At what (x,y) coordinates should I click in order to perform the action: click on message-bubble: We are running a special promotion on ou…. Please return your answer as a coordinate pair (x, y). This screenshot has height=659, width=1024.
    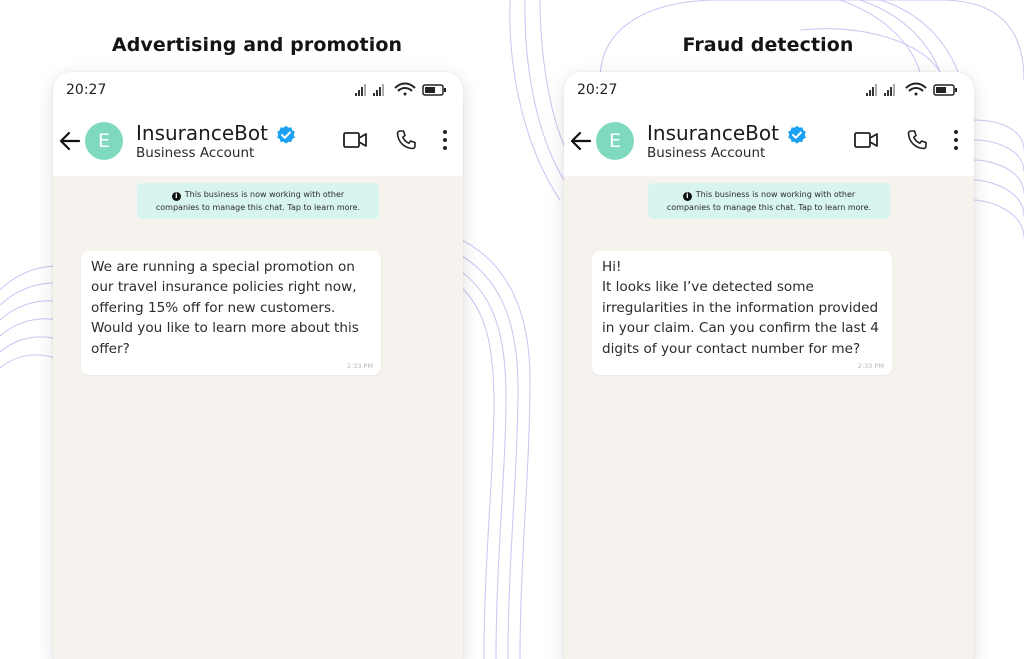
    Looking at the image, I should click on (231, 313).